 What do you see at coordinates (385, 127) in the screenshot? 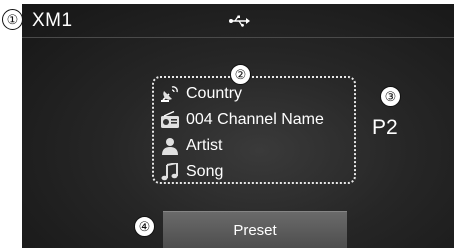
I see `preset-number: P2` at bounding box center [385, 127].